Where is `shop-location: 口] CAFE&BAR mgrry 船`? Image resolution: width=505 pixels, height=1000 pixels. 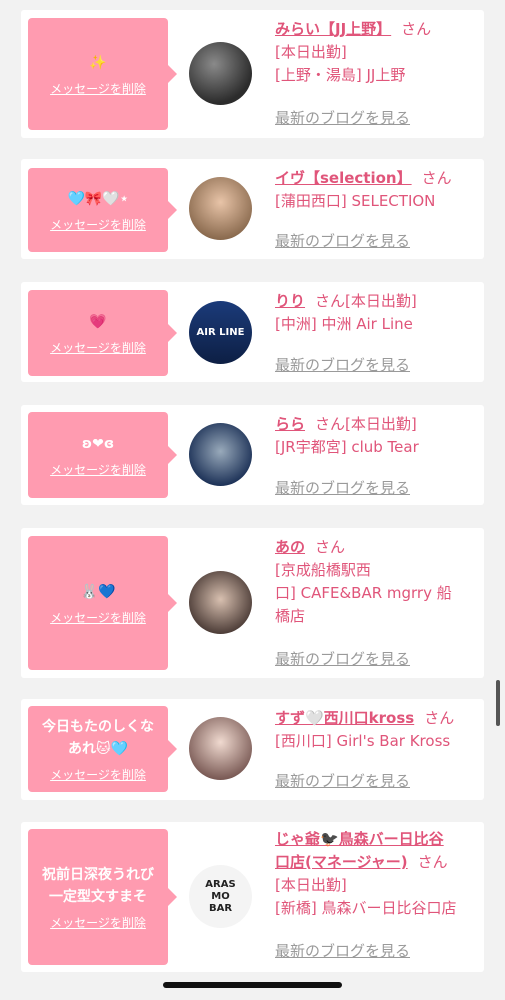 shop-location: 口] CAFE&BAR mgrry 船 is located at coordinates (363, 593).